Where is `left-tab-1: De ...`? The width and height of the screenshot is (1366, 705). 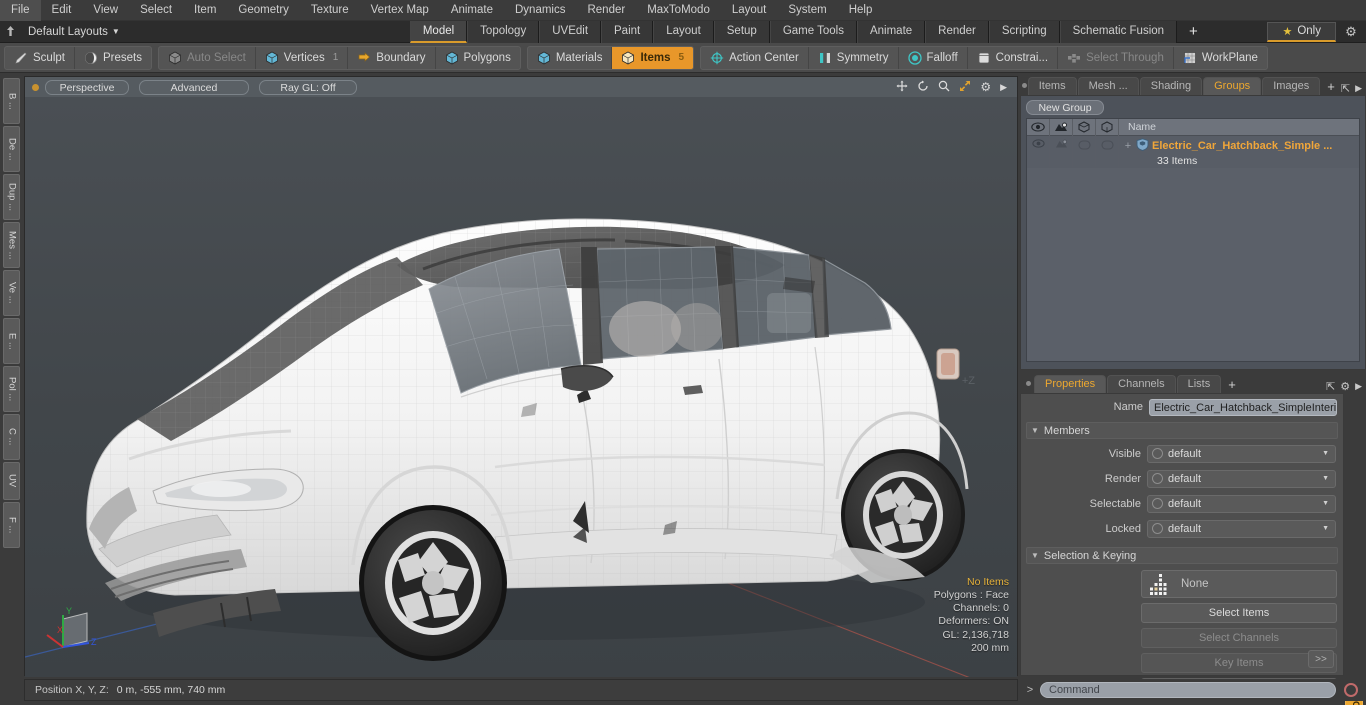 left-tab-1: De ... is located at coordinates (11, 149).